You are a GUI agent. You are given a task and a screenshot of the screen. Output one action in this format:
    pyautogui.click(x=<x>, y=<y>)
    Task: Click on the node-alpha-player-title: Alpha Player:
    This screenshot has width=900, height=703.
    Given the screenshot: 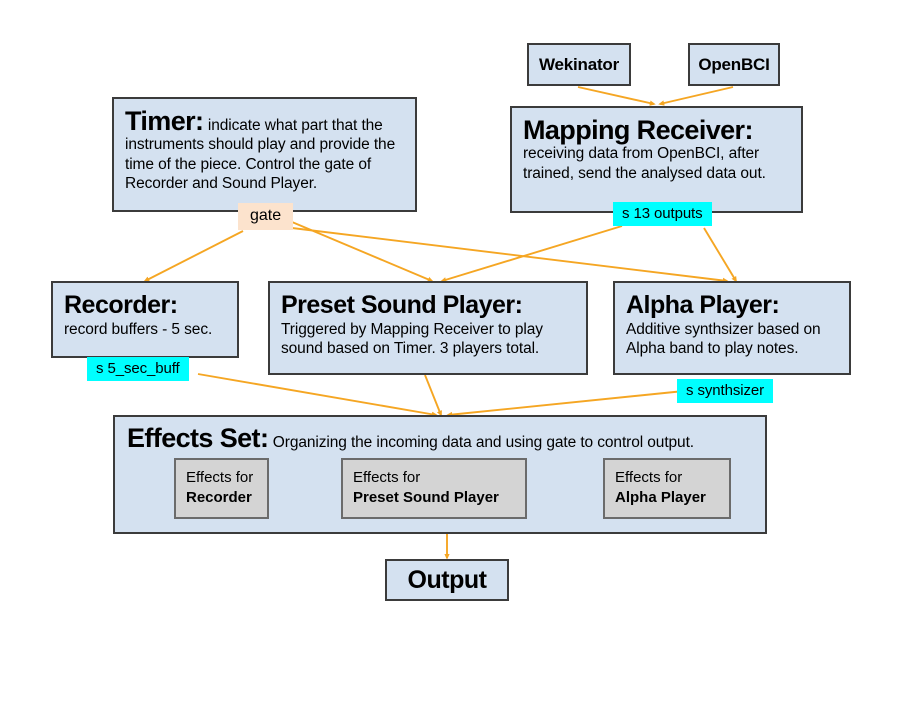 What is the action you would take?
    pyautogui.click(x=703, y=305)
    